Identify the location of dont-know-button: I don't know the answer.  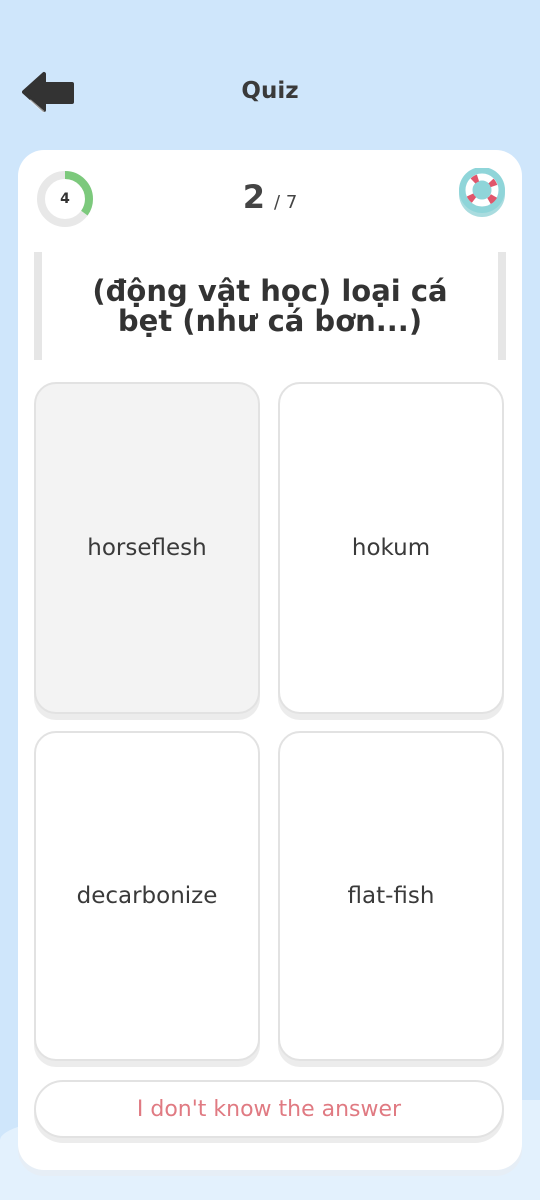
(269, 1109).